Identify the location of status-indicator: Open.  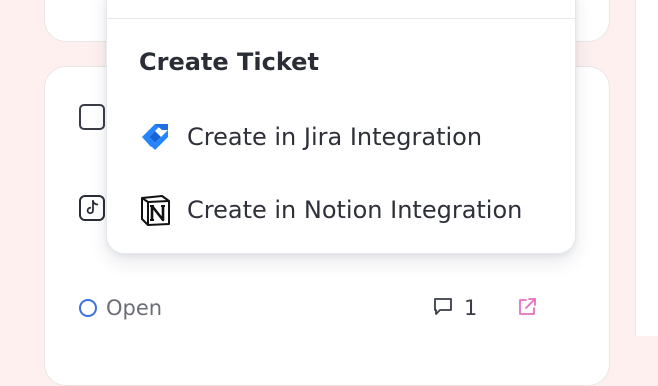
(120, 308).